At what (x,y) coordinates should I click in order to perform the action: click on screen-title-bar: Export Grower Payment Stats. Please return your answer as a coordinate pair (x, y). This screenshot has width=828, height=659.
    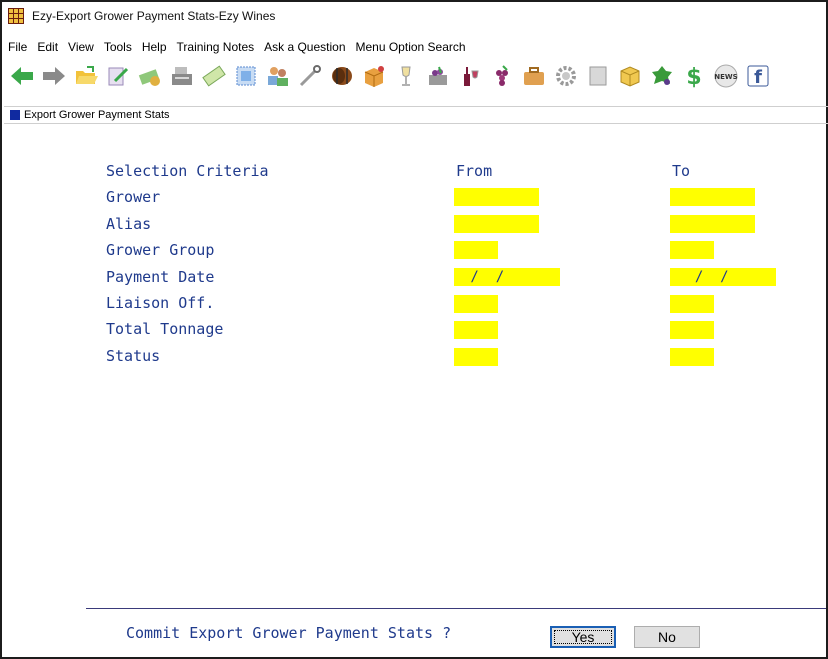
    Looking at the image, I should click on (416, 115).